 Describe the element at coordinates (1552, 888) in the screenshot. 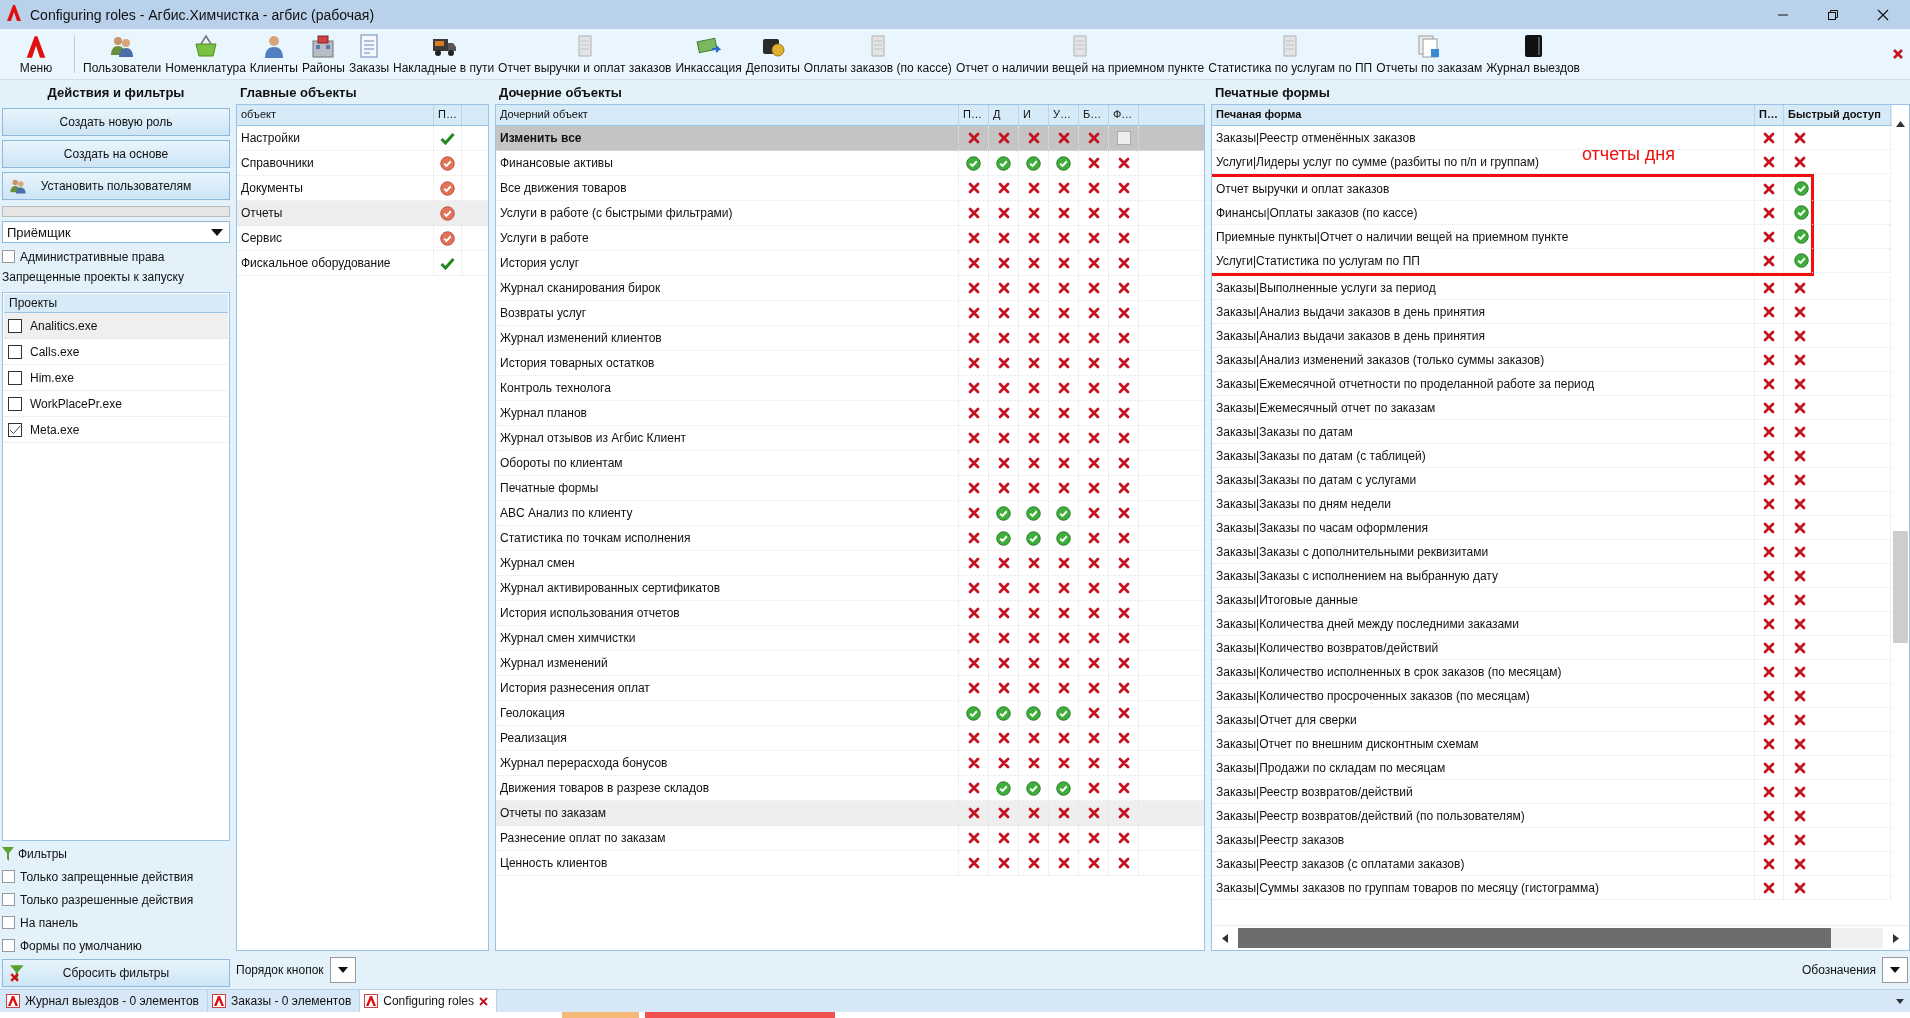

I see `table-row: Заказы|Суммы заказов по группам товаров по месяцу (гистограмма)` at that location.